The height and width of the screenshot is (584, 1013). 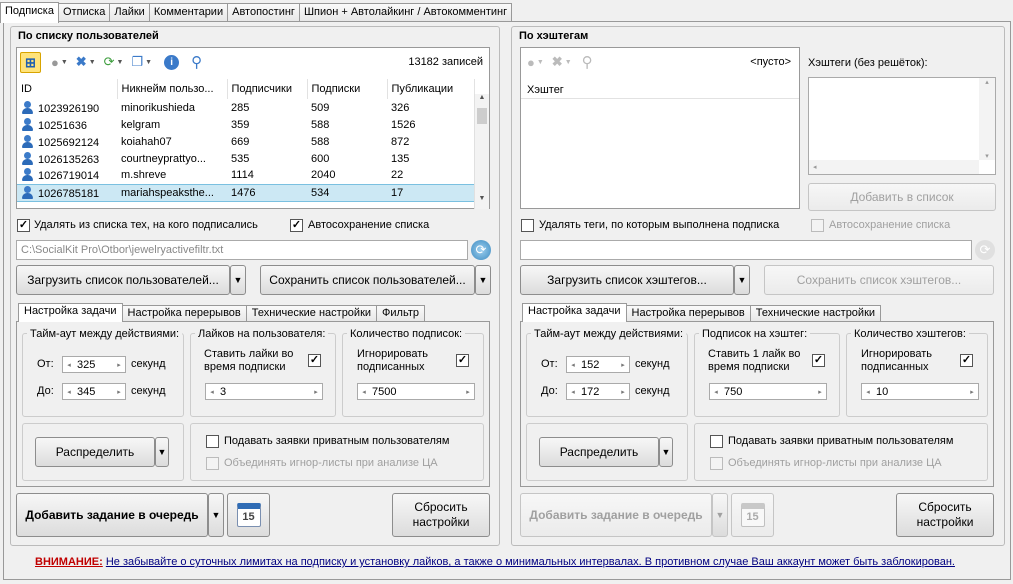 What do you see at coordinates (660, 89) in the screenshot?
I see `col-hashtag: Хэштег` at bounding box center [660, 89].